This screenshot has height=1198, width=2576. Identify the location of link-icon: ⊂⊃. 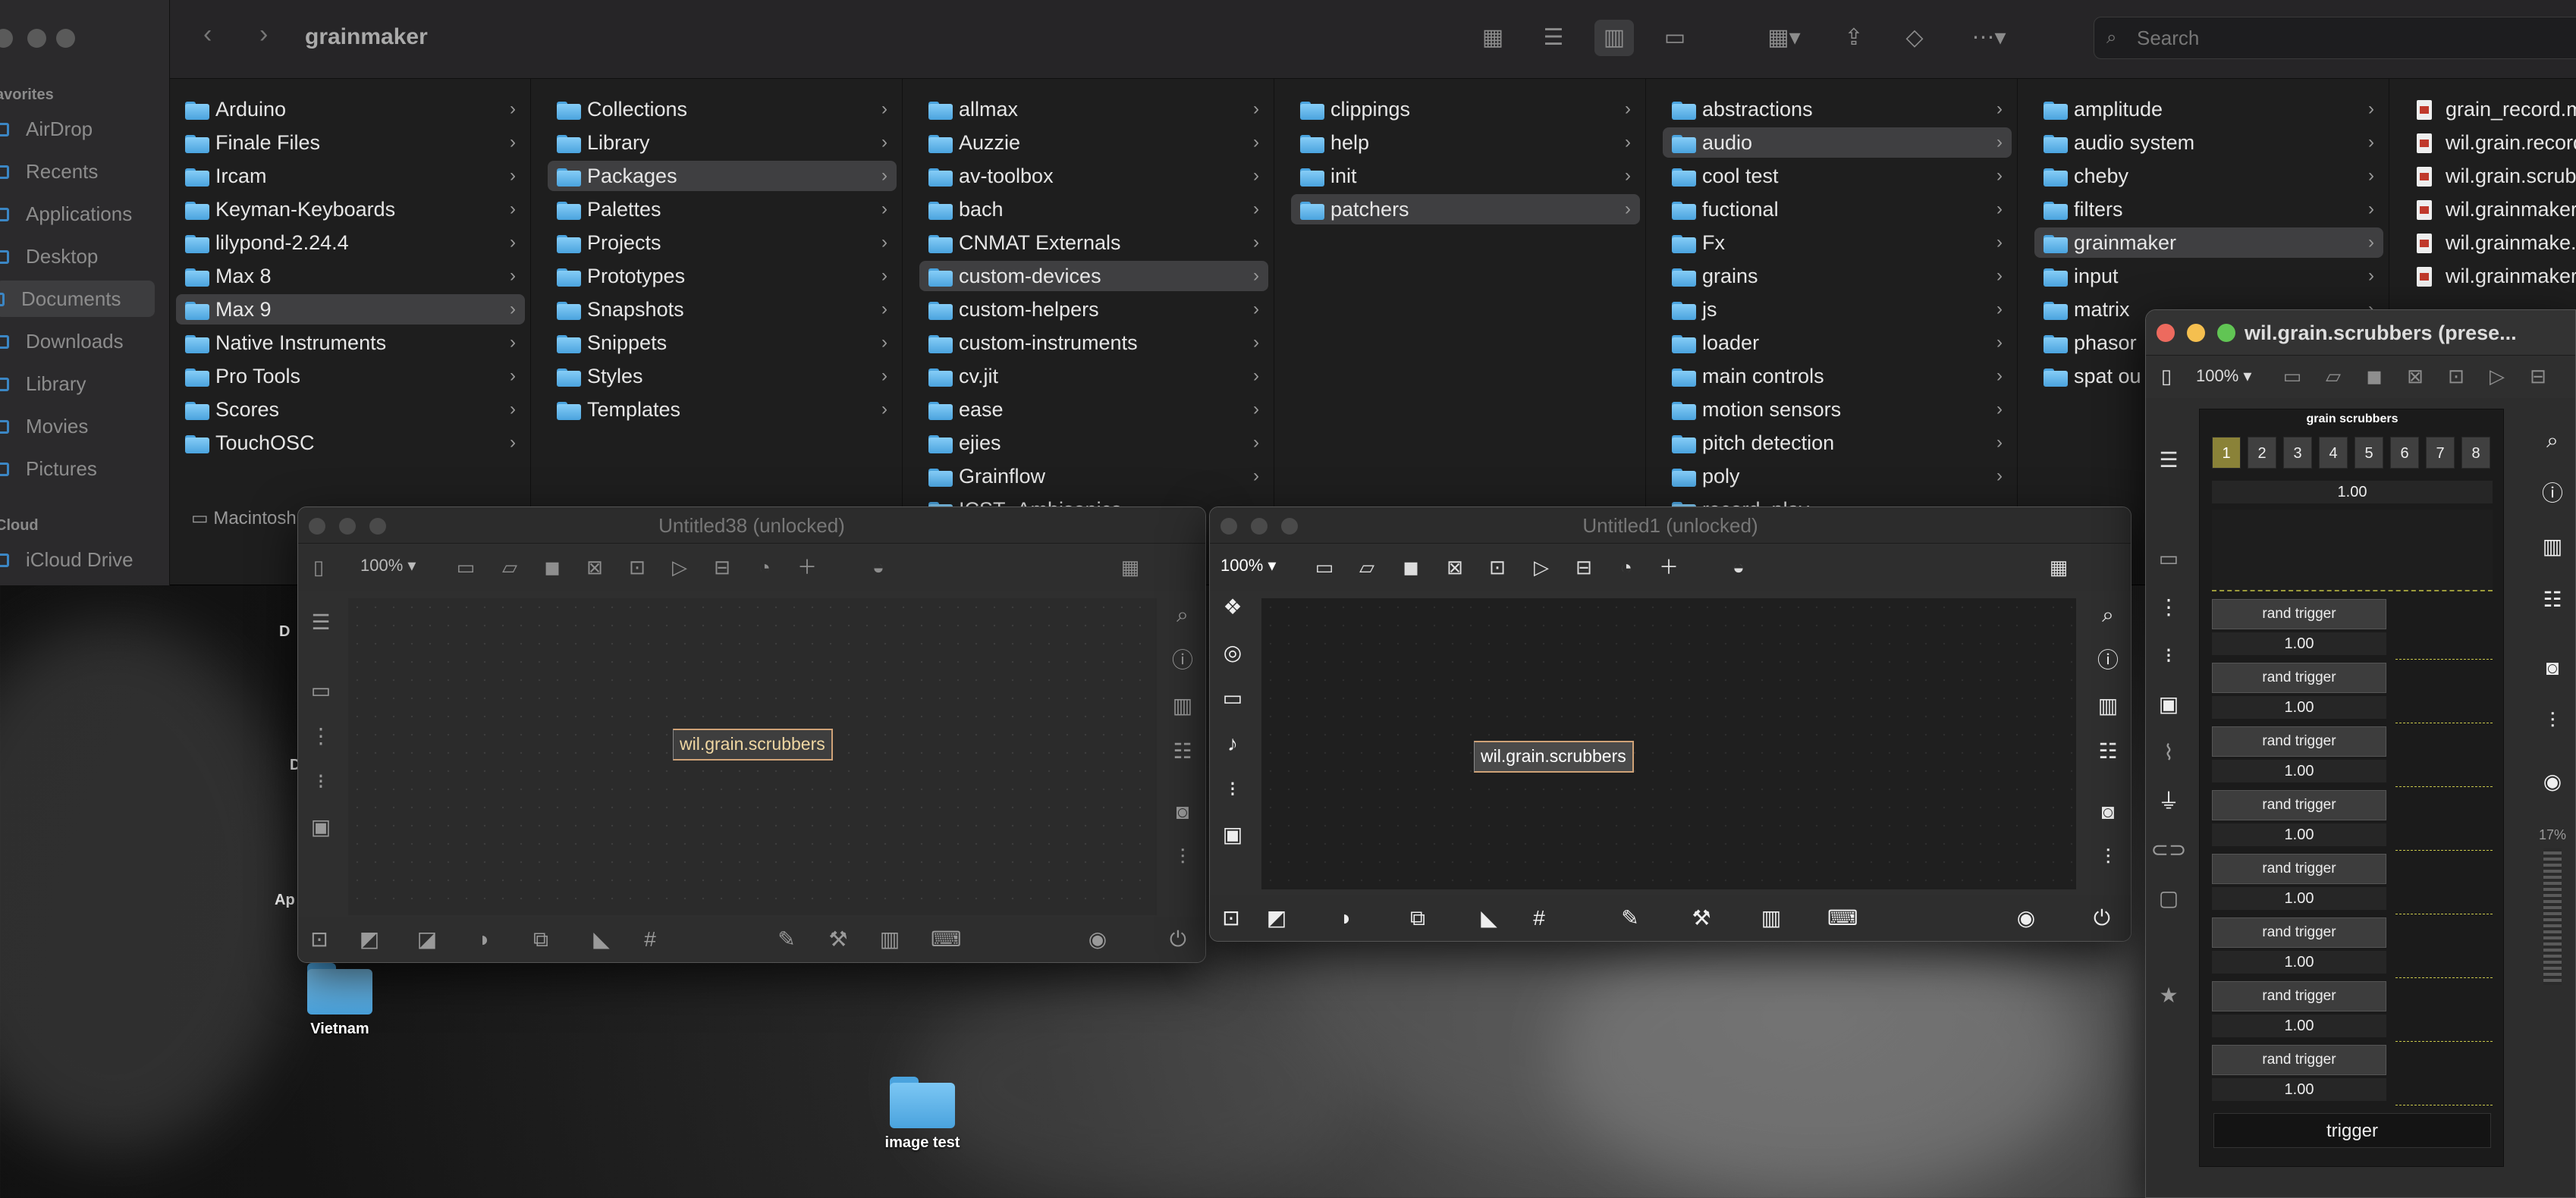
(2168, 850).